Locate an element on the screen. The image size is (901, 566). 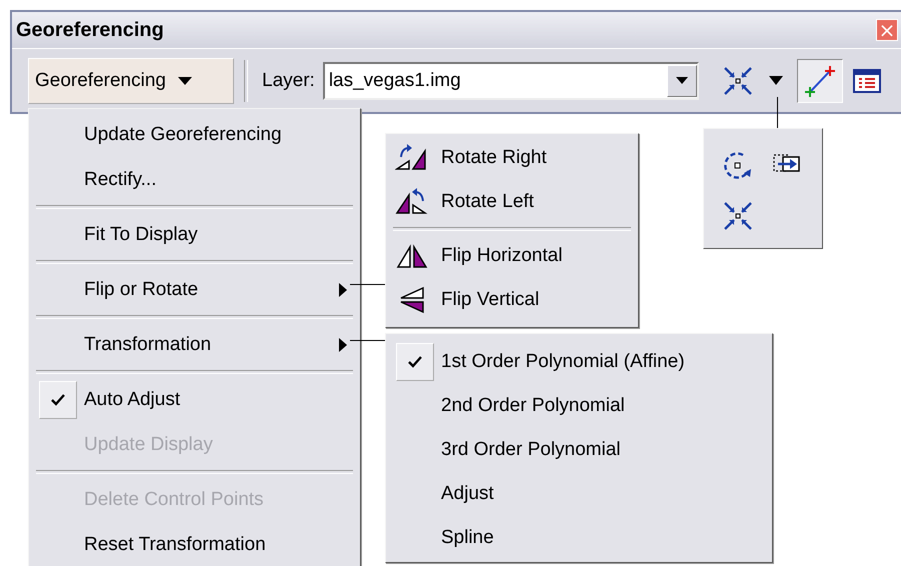
menu-item: Auto Adjust is located at coordinates (194, 399).